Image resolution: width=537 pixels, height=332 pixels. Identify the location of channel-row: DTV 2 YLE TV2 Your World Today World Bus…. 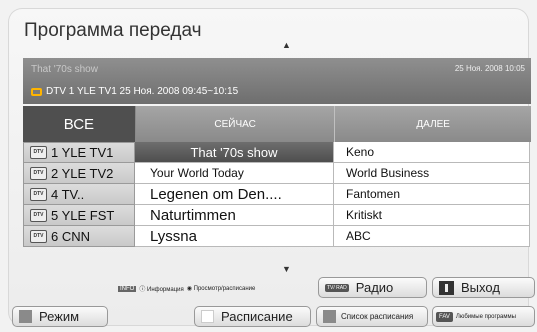
(277, 173).